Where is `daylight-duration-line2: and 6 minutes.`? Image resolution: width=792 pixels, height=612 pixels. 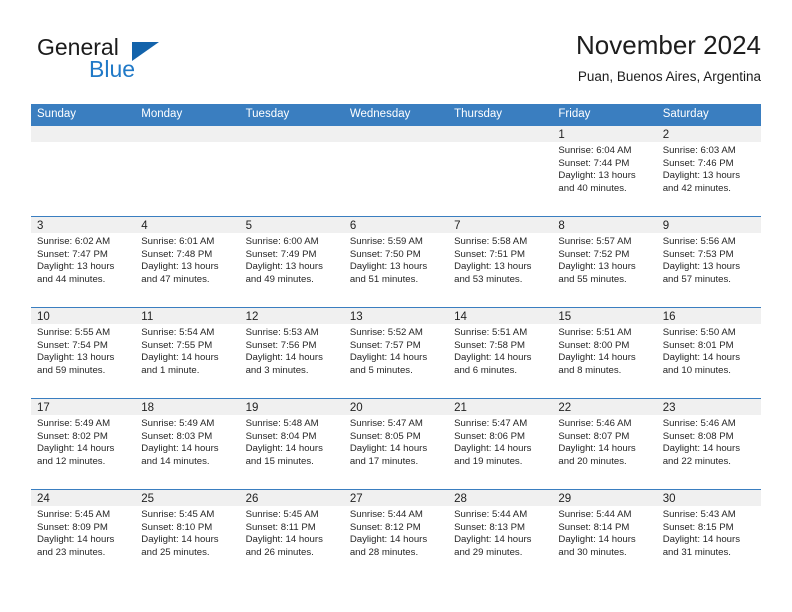 daylight-duration-line2: and 6 minutes. is located at coordinates (486, 370).